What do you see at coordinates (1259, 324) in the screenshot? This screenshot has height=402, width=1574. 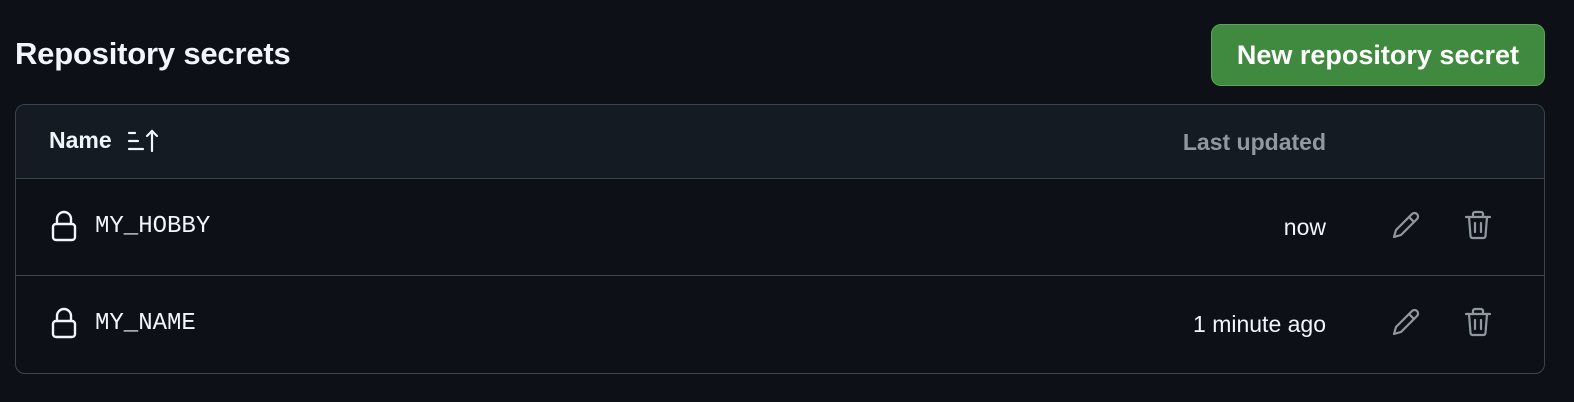 I see `secret-last-updated: 1 minute ago` at bounding box center [1259, 324].